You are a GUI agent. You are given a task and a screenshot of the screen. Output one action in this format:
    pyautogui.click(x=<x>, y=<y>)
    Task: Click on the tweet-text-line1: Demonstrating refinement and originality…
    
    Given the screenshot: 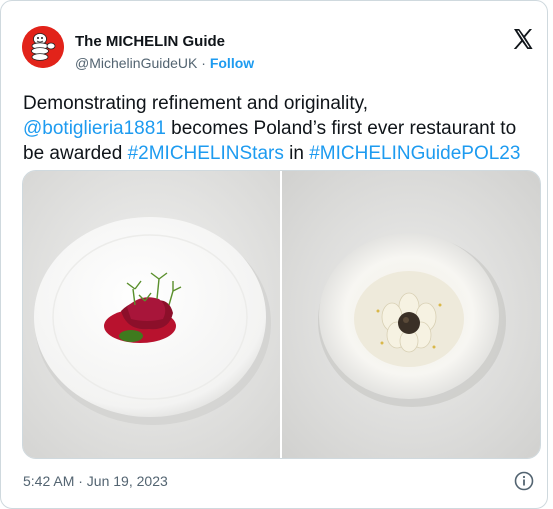 What is the action you would take?
    pyautogui.click(x=195, y=103)
    